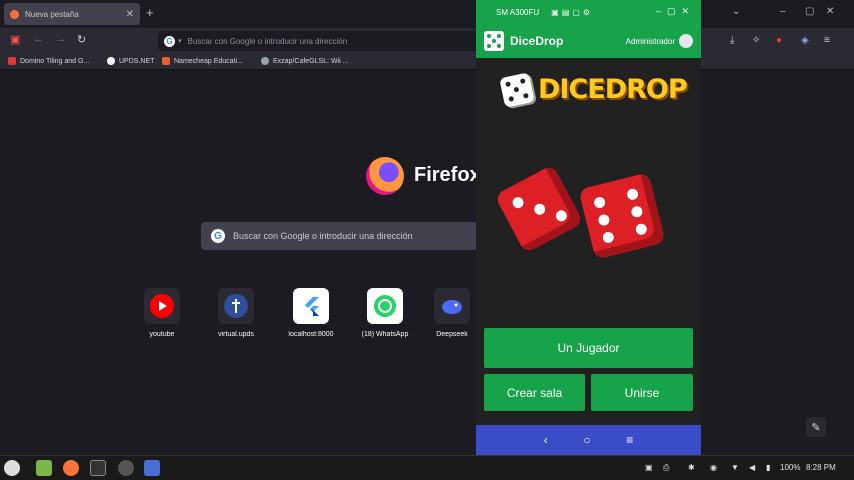 This screenshot has height=480, width=854. I want to click on clock: 8:28 PM, so click(821, 467).